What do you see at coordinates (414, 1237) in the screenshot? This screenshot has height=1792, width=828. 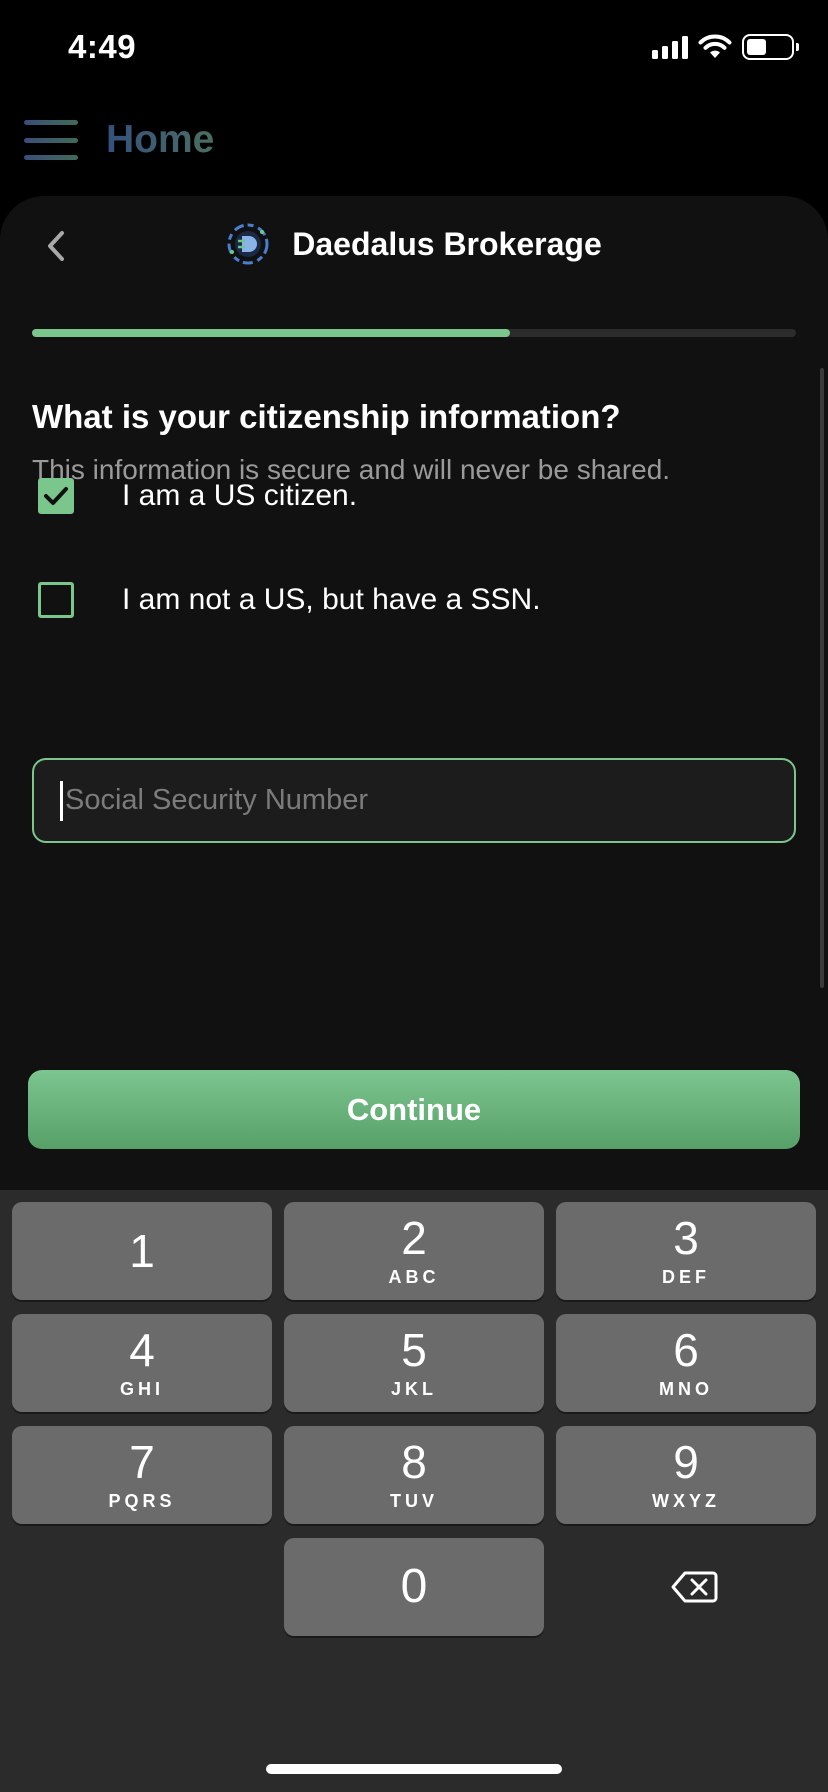 I see `key-number: 2` at bounding box center [414, 1237].